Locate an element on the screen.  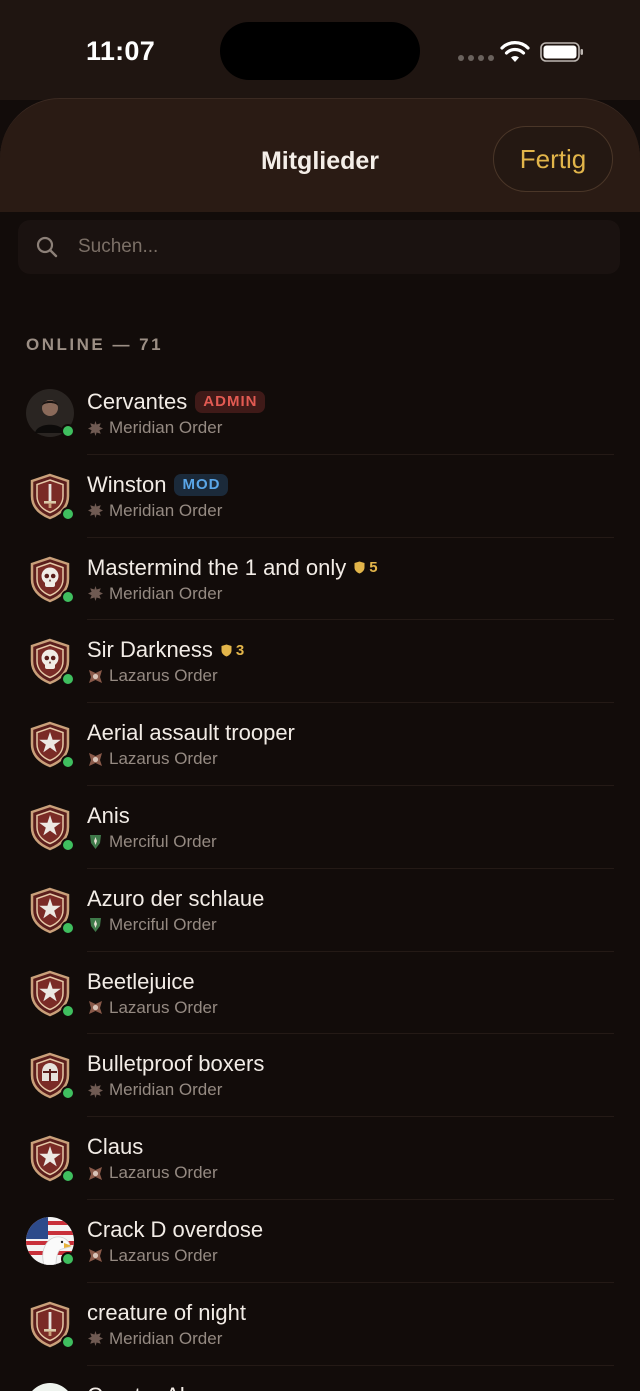
white-circle-avatar is located at coordinates (50, 1386).